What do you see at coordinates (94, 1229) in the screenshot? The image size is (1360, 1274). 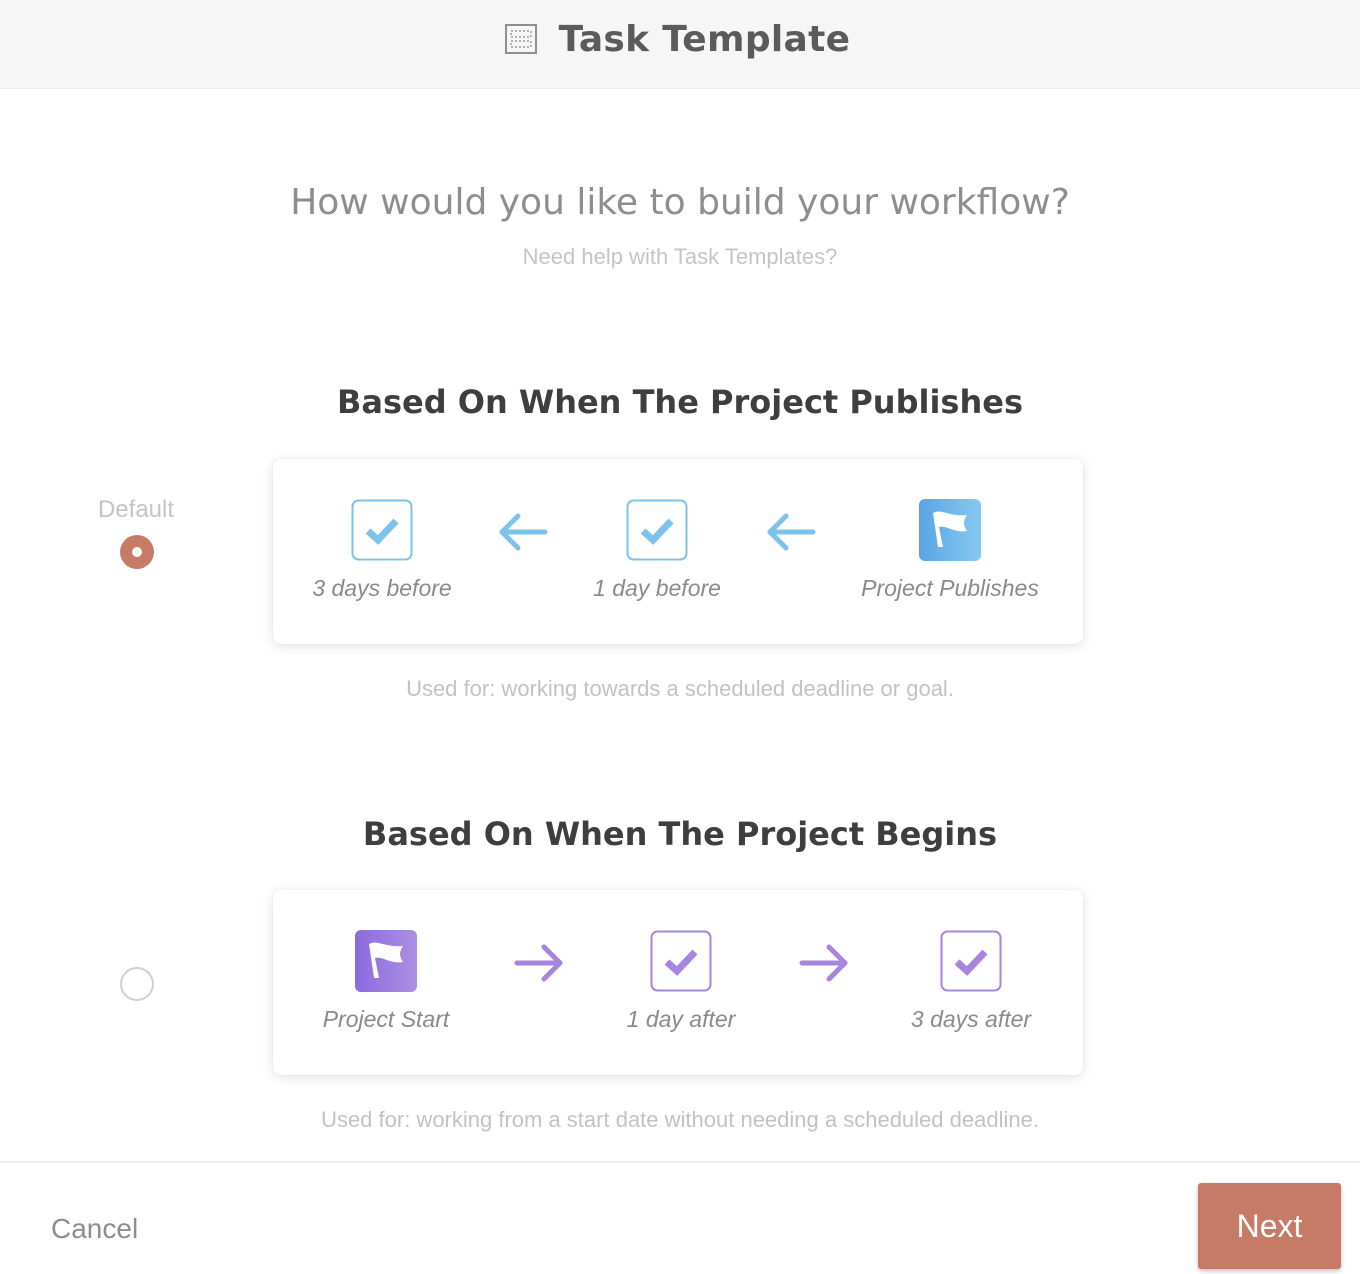 I see `cancel-button: Cancel` at bounding box center [94, 1229].